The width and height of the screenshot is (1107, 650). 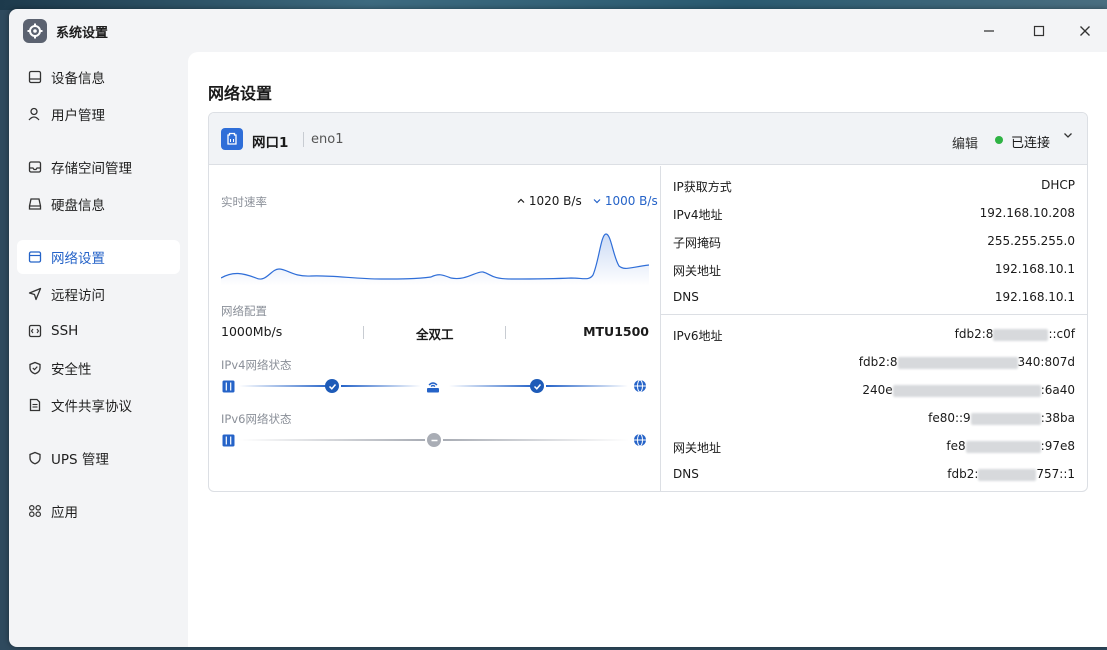 What do you see at coordinates (521, 200) in the screenshot?
I see `chevron-up-icon` at bounding box center [521, 200].